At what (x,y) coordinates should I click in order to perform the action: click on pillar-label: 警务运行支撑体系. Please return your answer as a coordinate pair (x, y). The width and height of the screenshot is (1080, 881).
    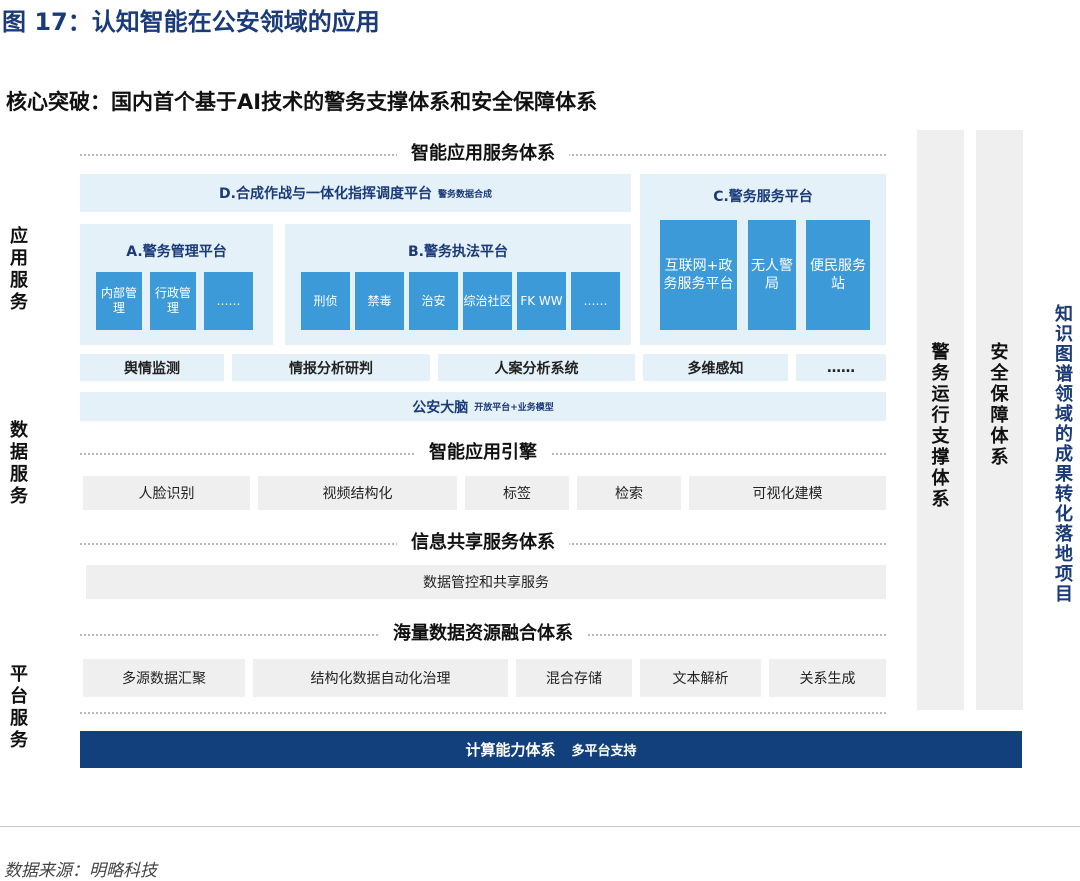
    Looking at the image, I should click on (940, 426).